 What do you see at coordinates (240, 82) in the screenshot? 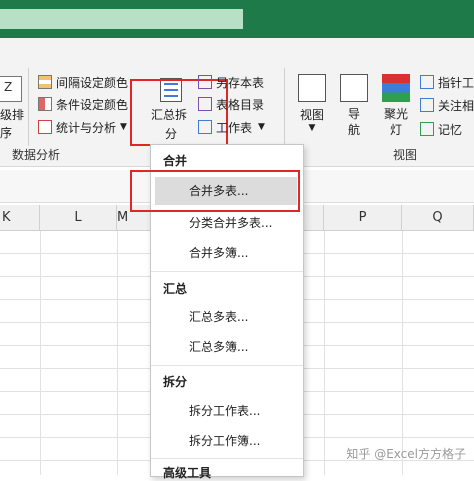
I see `save-sheet-label: 另存本表` at bounding box center [240, 82].